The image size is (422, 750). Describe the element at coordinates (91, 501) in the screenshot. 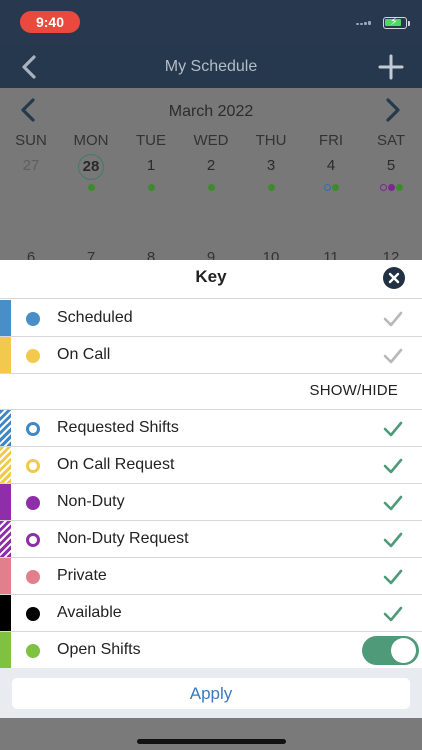

I see `key-row-label: Non-Duty` at that location.